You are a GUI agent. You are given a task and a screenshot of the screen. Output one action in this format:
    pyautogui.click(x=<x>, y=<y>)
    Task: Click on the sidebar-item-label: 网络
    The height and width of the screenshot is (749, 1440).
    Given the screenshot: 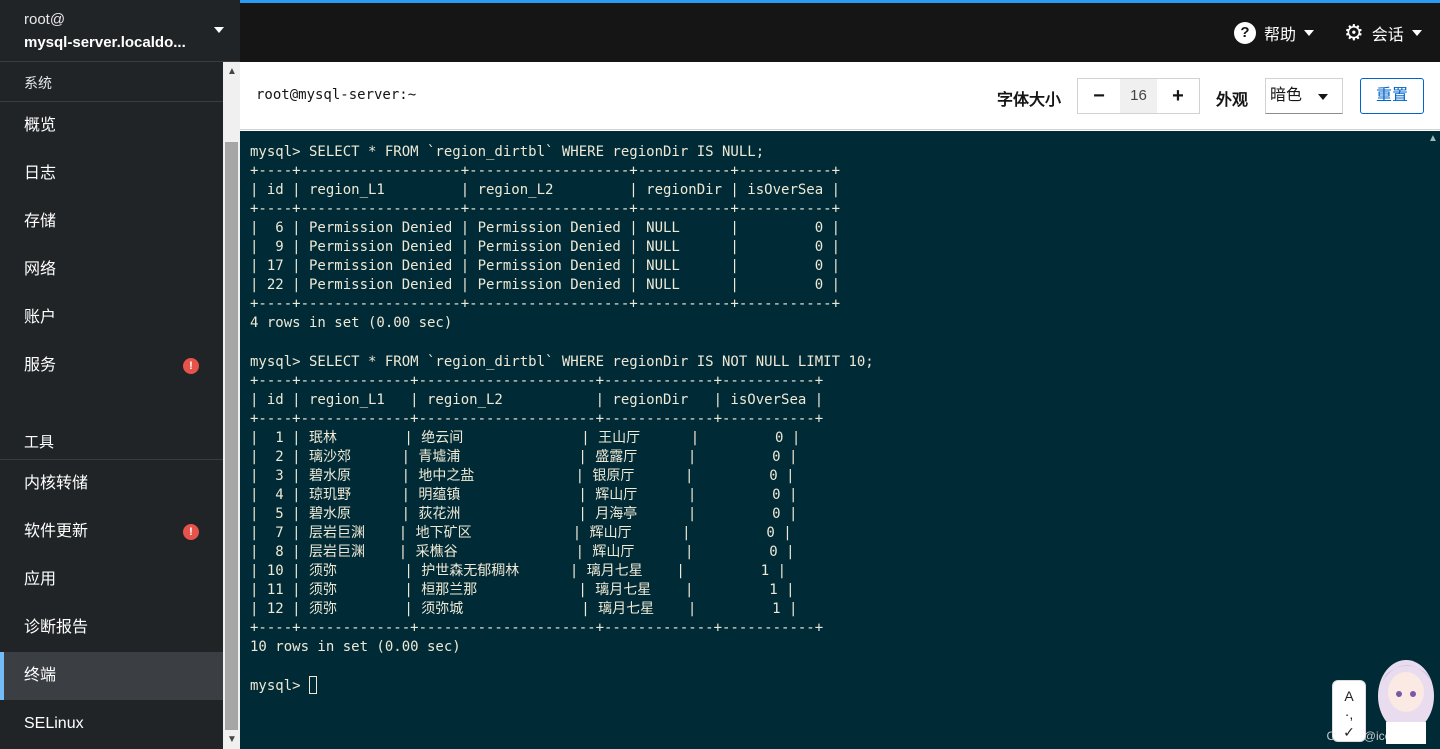 What is the action you would take?
    pyautogui.click(x=40, y=269)
    